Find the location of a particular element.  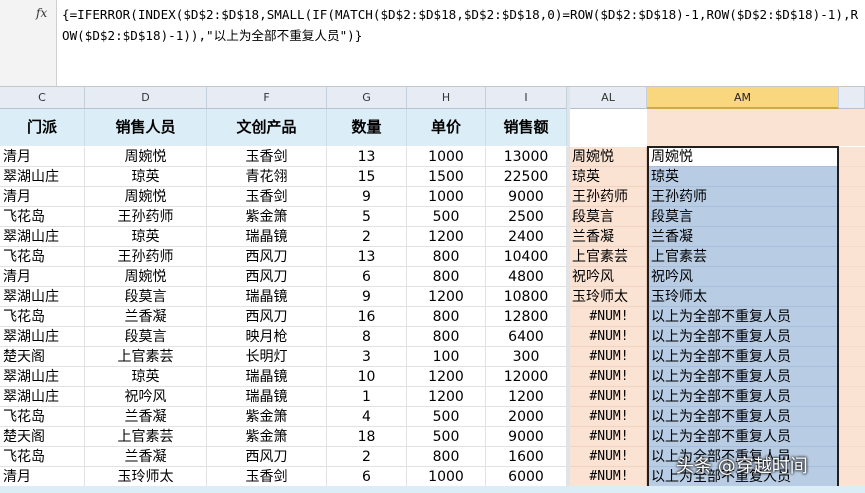

cell-d: 上官素芸 is located at coordinates (146, 437).